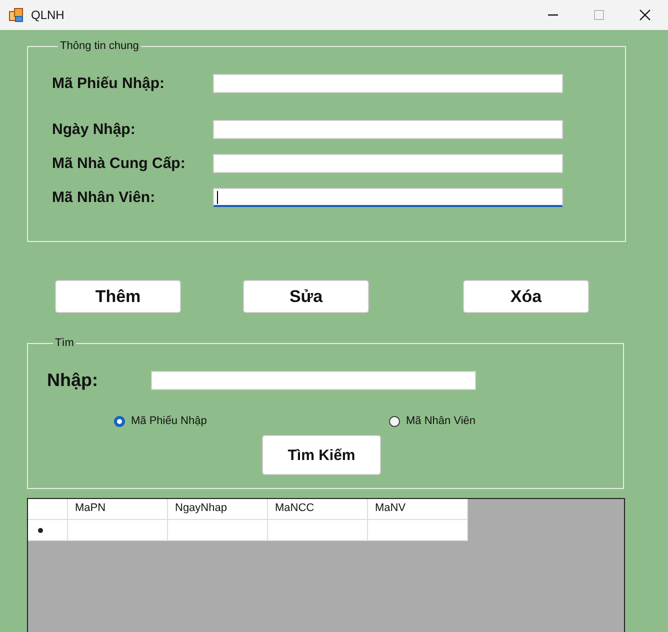 The image size is (668, 632). Describe the element at coordinates (645, 15) in the screenshot. I see `close-icon` at that location.